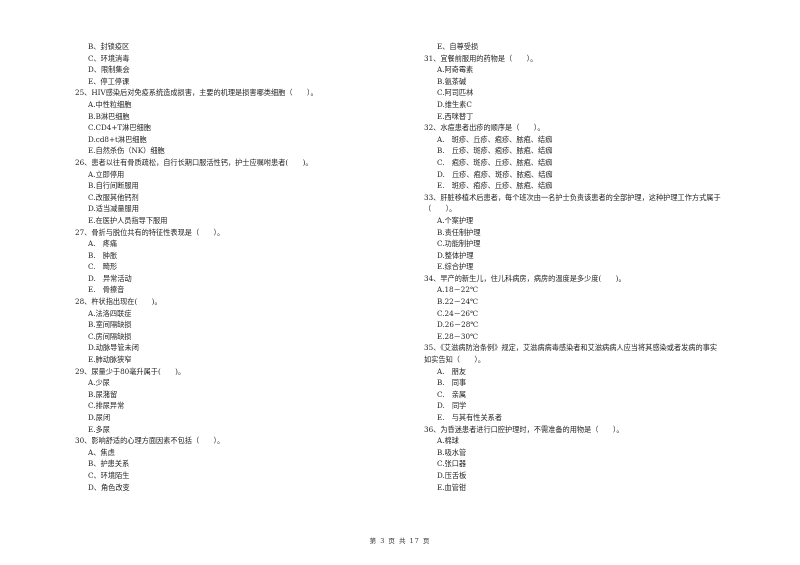 The height and width of the screenshot is (565, 800). What do you see at coordinates (118, 302) in the screenshot?
I see `question-text: 28、杵状指出现在( )。` at bounding box center [118, 302].